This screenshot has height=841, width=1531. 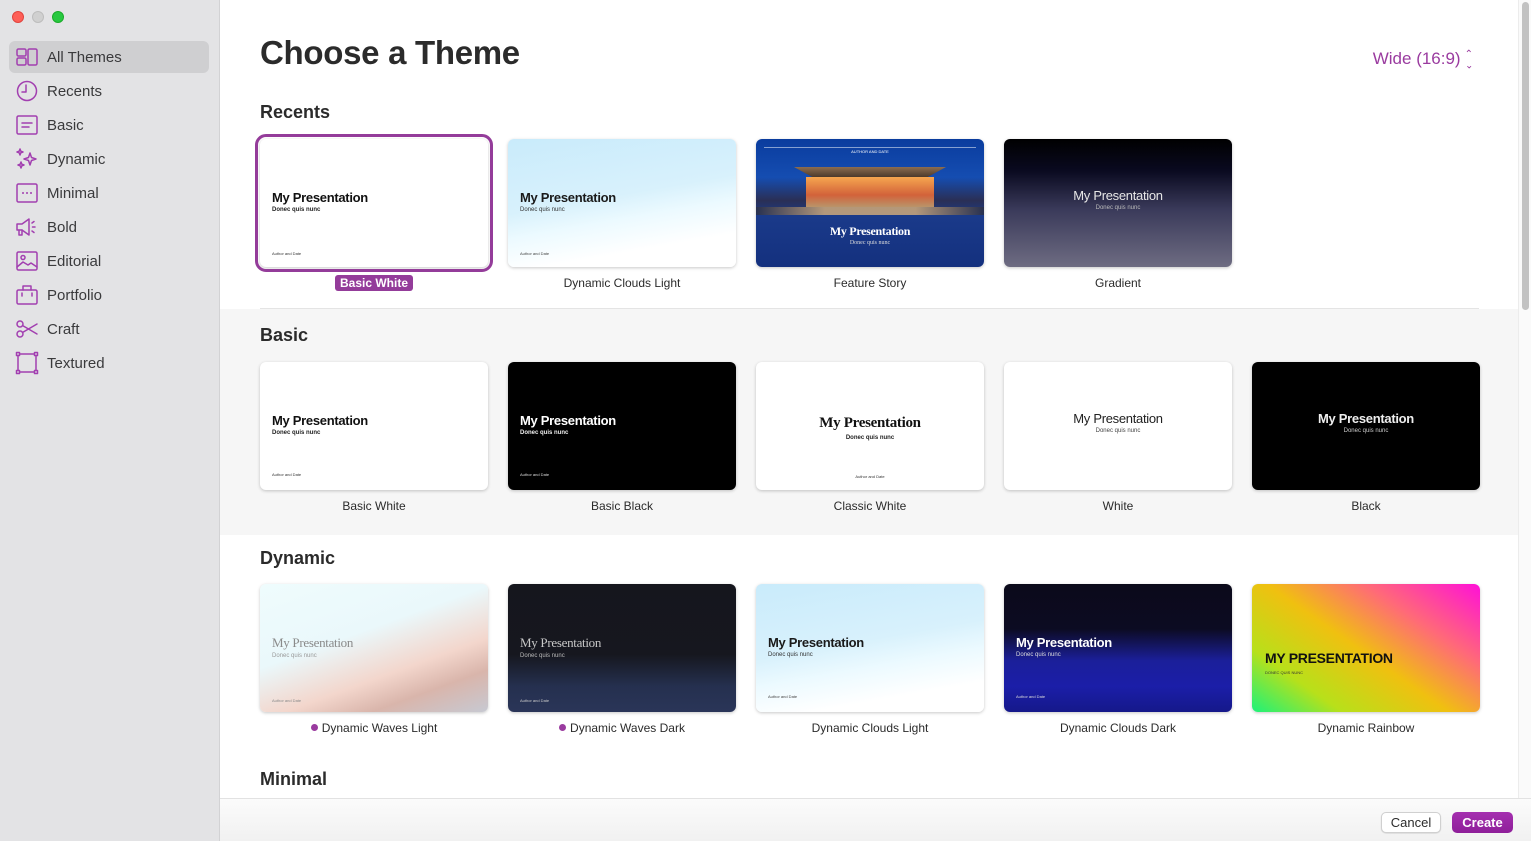 I want to click on minimize-window-button, so click(x=38, y=17).